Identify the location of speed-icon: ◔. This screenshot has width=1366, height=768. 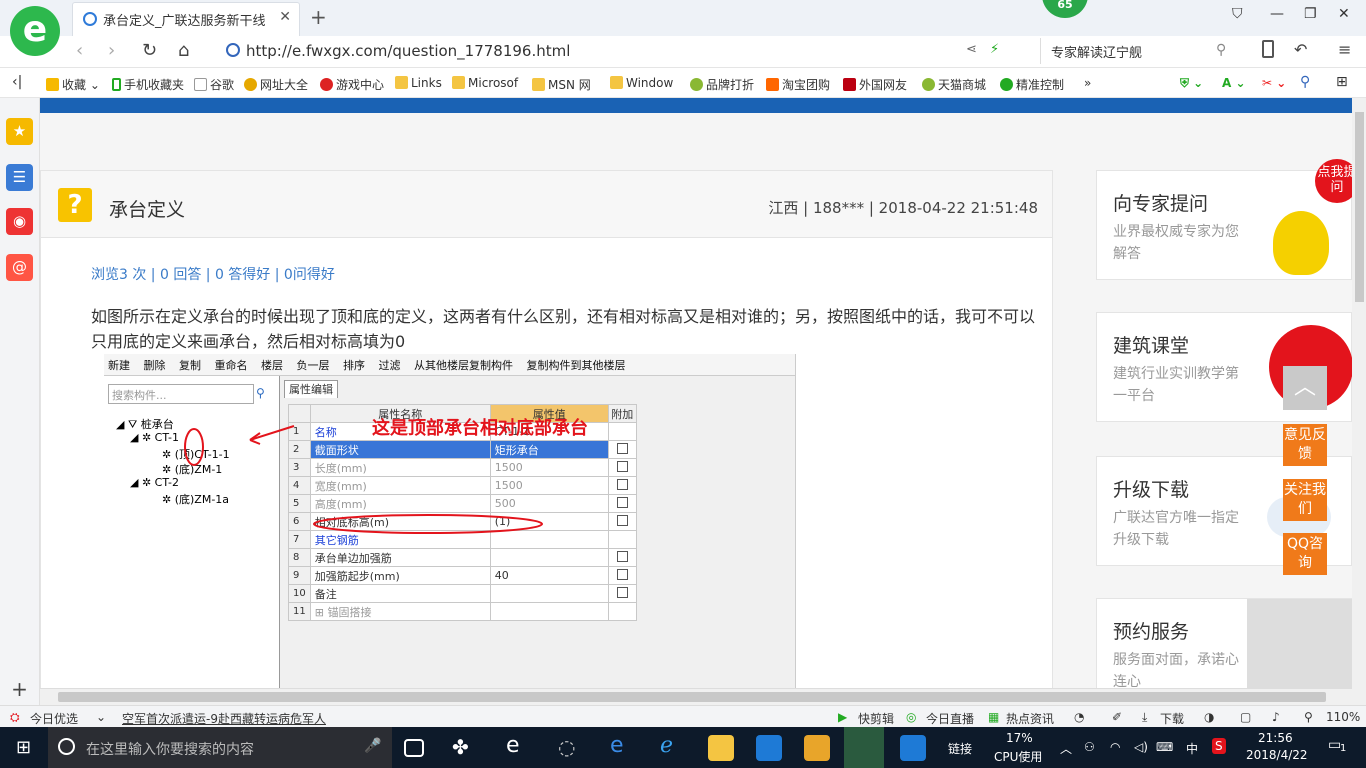
(1079, 717).